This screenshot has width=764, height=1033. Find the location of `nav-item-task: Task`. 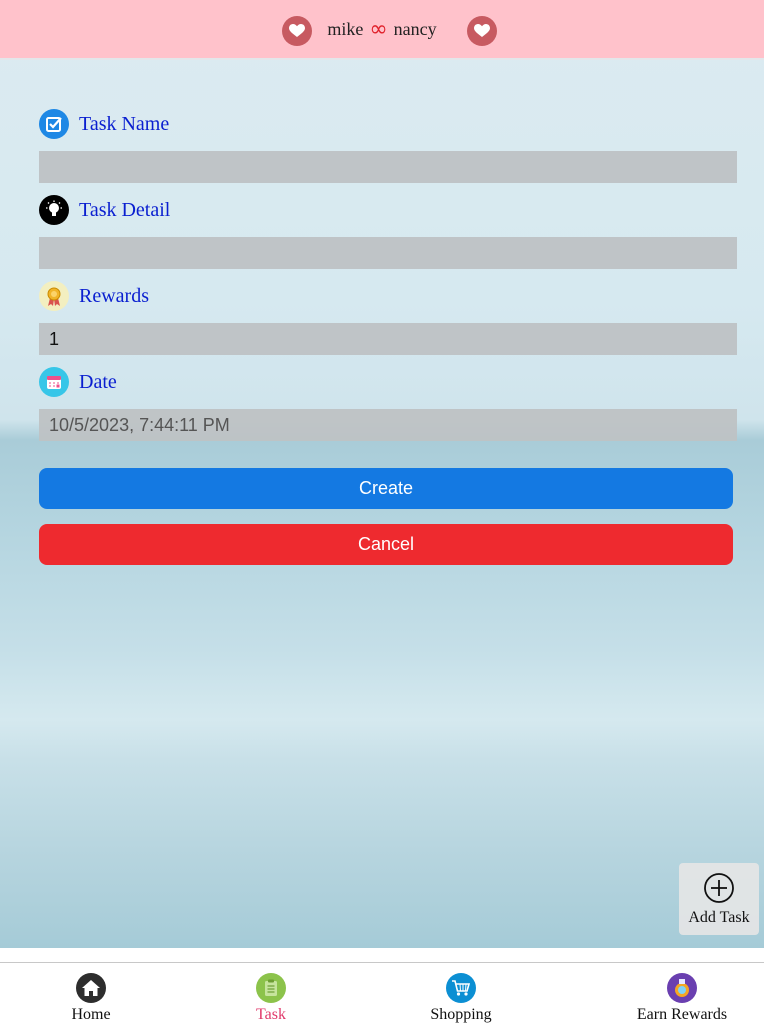

nav-item-task: Task is located at coordinates (271, 998).